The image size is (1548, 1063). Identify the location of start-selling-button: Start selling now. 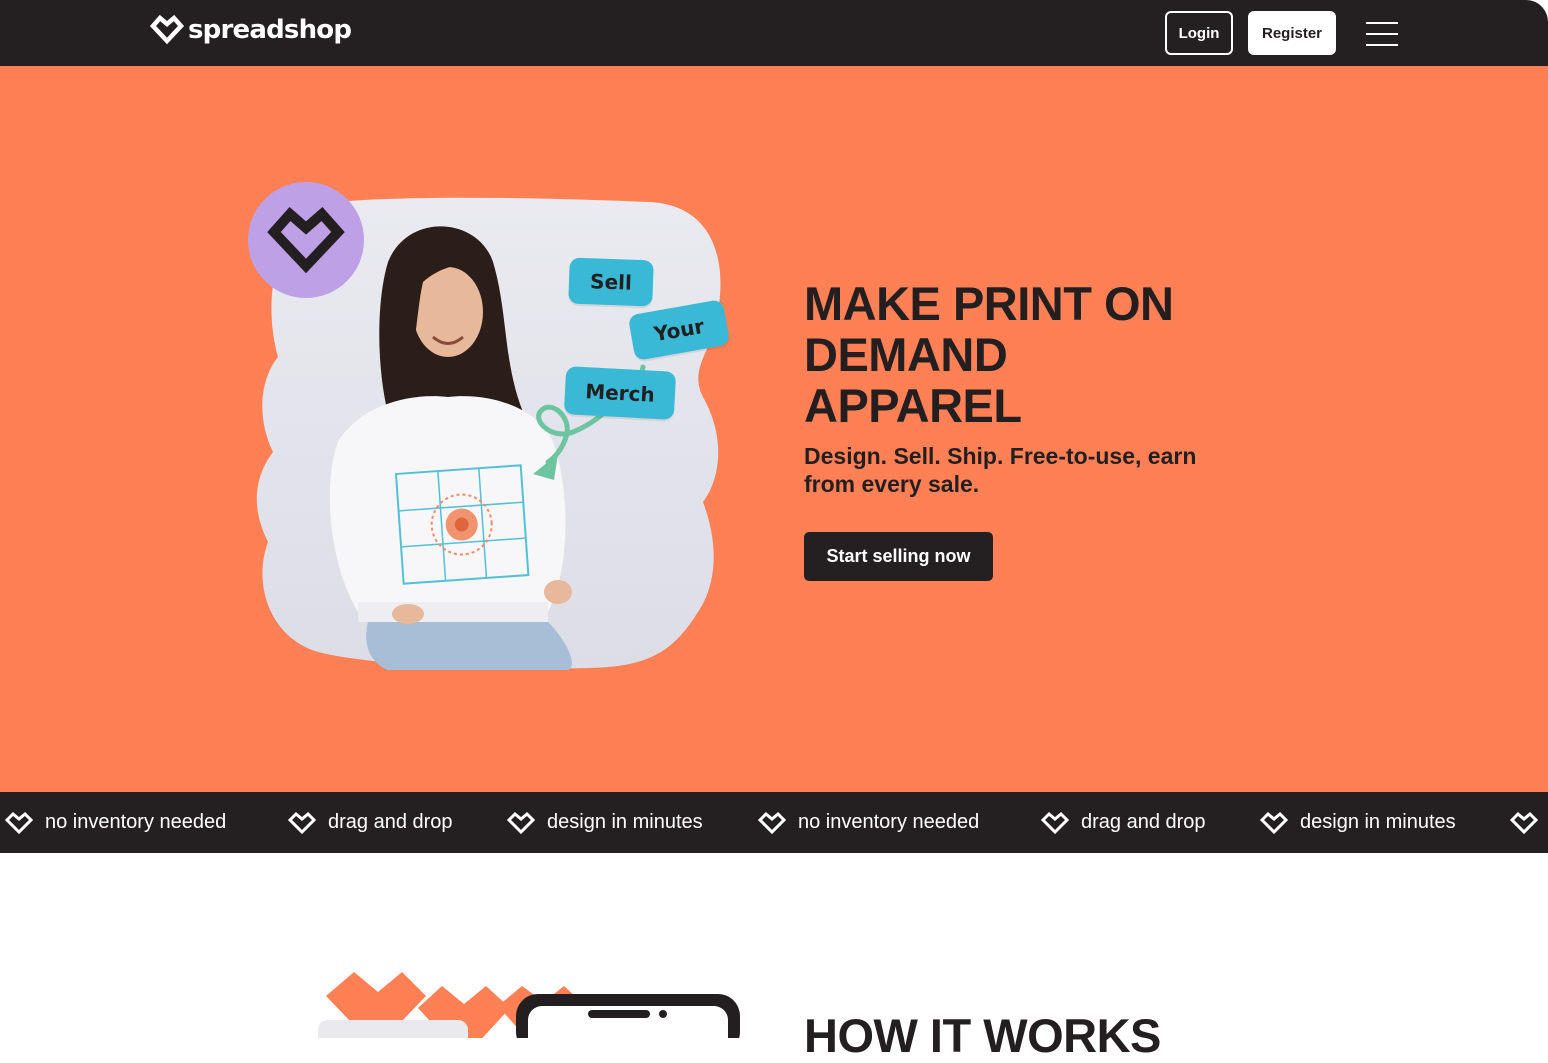
(898, 556).